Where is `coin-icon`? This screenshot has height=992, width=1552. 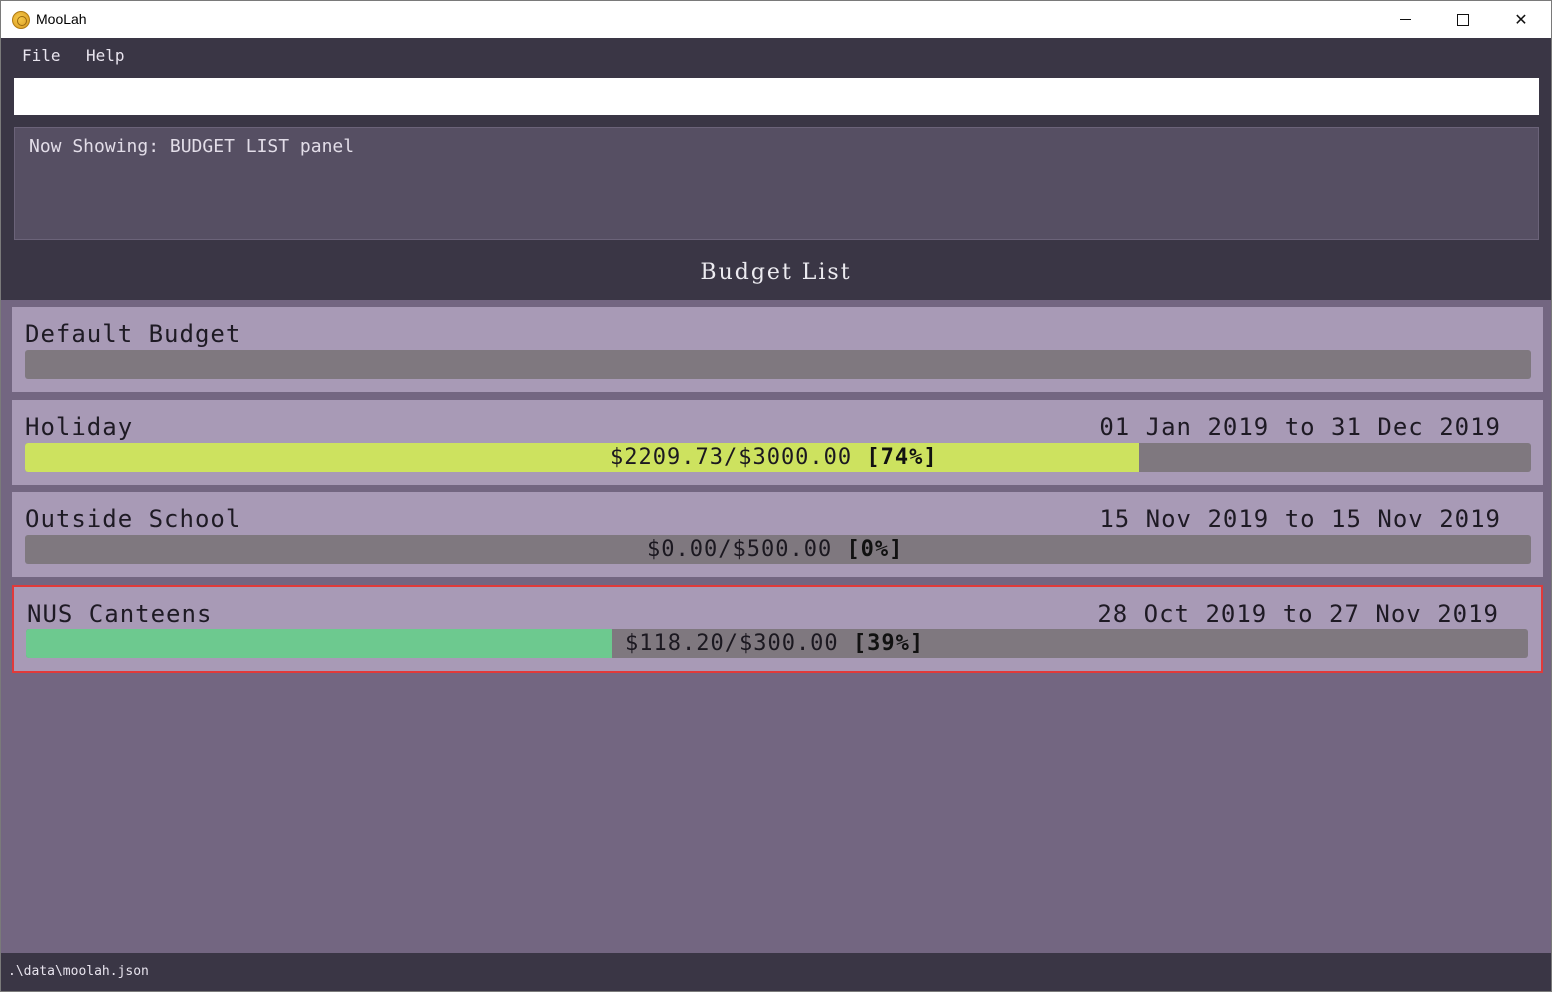 coin-icon is located at coordinates (21, 20).